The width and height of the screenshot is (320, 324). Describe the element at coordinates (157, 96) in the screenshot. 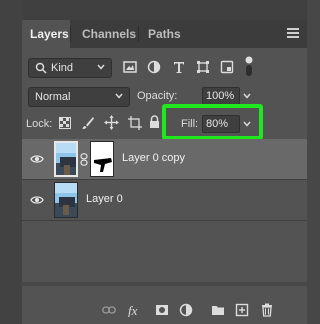

I see `opacity-label: Opacity:` at that location.